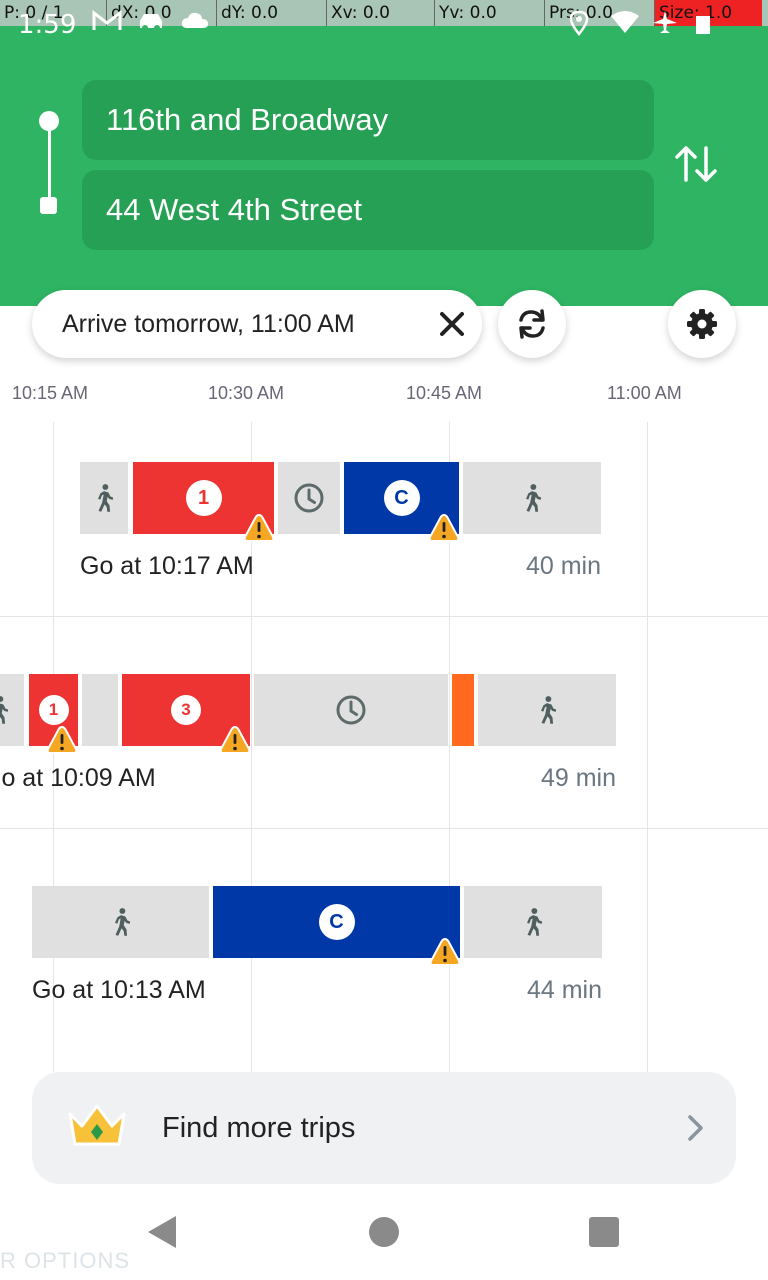 The width and height of the screenshot is (768, 1280). I want to click on cloud-icon, so click(195, 24).